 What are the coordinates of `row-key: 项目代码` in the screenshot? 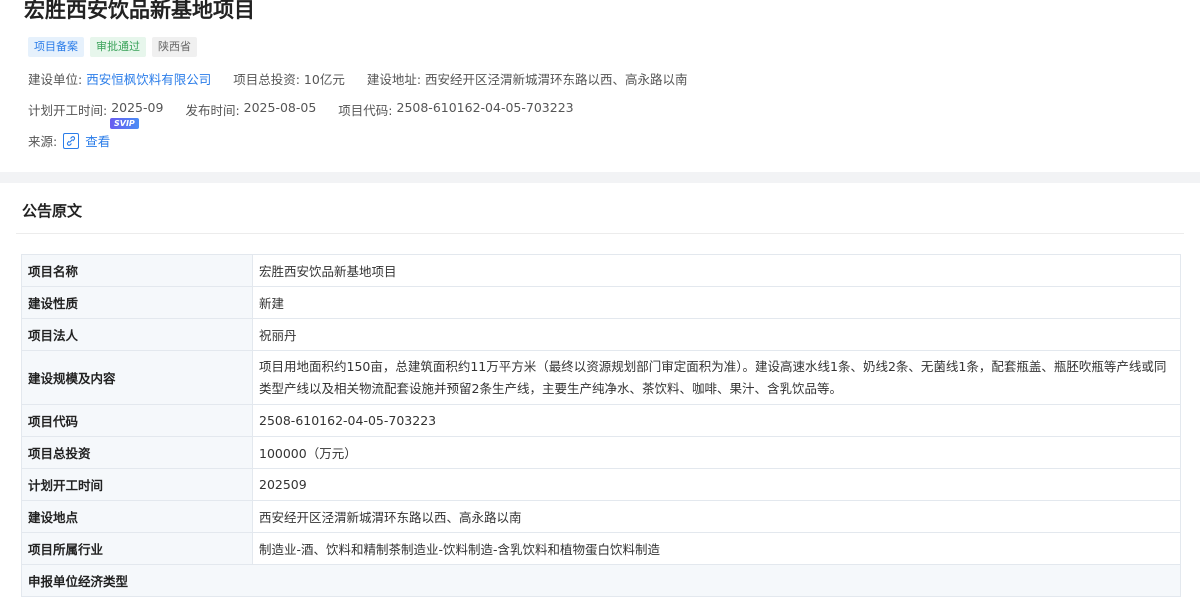 It's located at (137, 420).